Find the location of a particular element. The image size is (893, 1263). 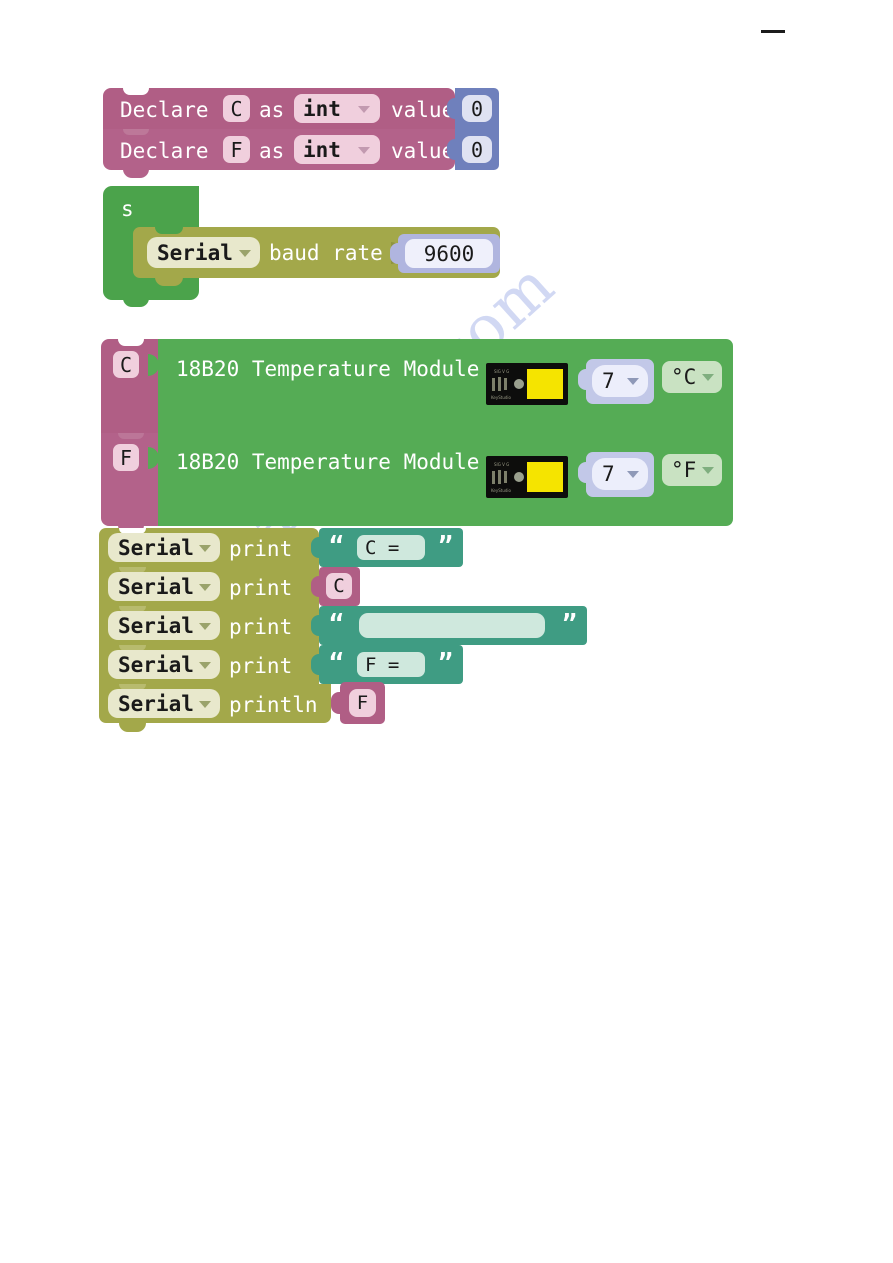

unit-dropdown-f: °F is located at coordinates (692, 470).